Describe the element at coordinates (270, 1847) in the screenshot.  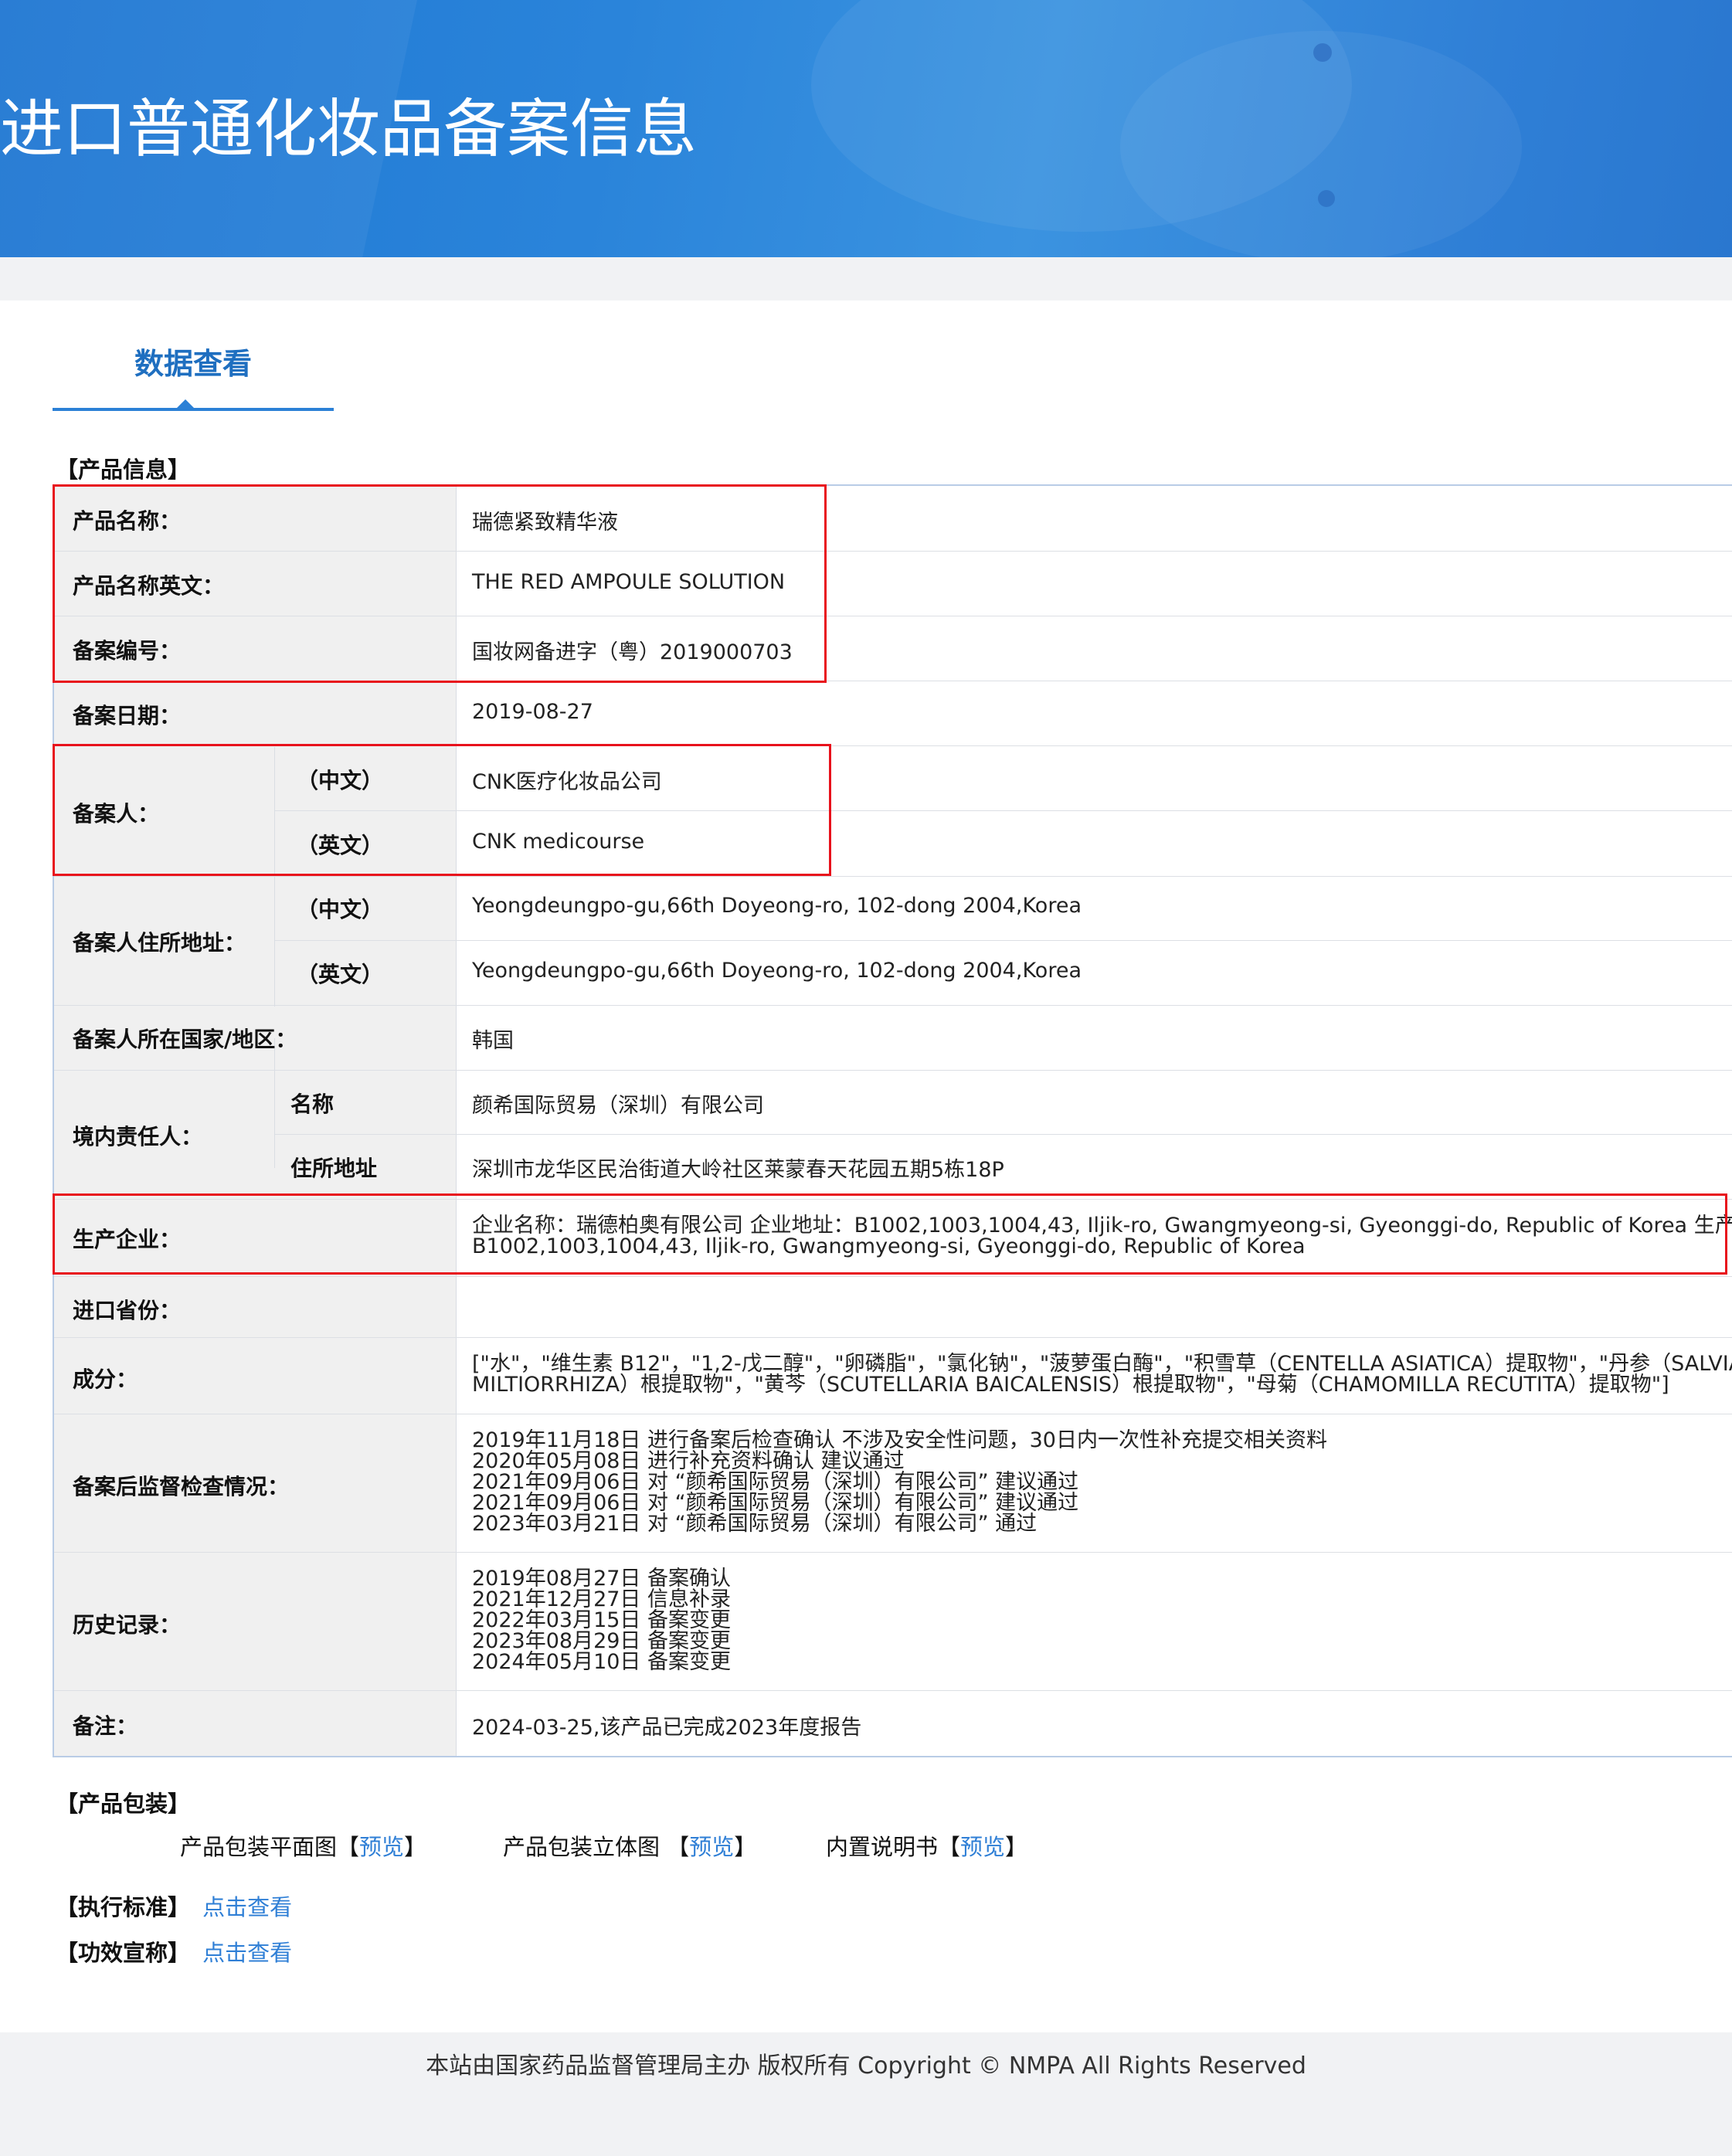
I see `package-flat-label: 产品包装平面图【` at that location.